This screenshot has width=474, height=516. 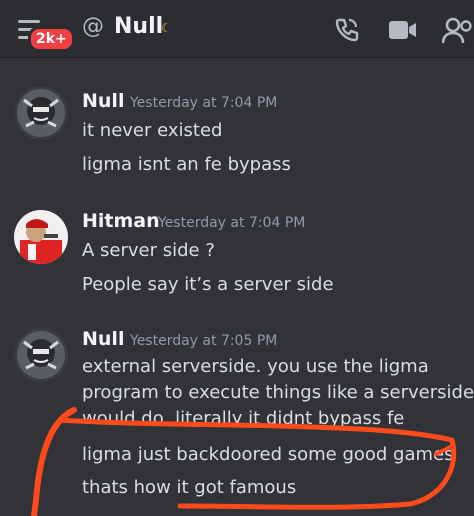 I want to click on message-text: People say it’s a server side, so click(x=208, y=284).